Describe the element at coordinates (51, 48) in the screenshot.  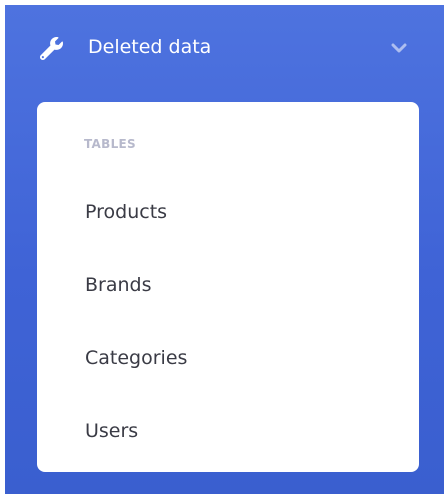
I see `wrench-icon` at that location.